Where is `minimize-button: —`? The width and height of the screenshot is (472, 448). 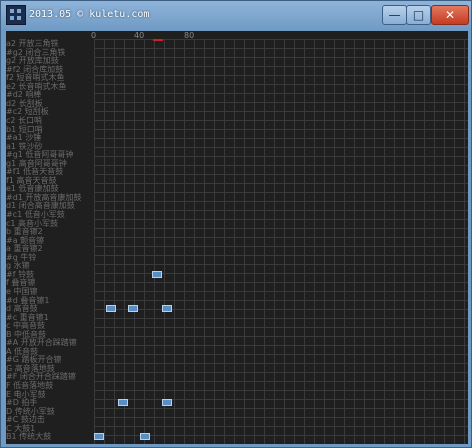 minimize-button: — is located at coordinates (394, 15).